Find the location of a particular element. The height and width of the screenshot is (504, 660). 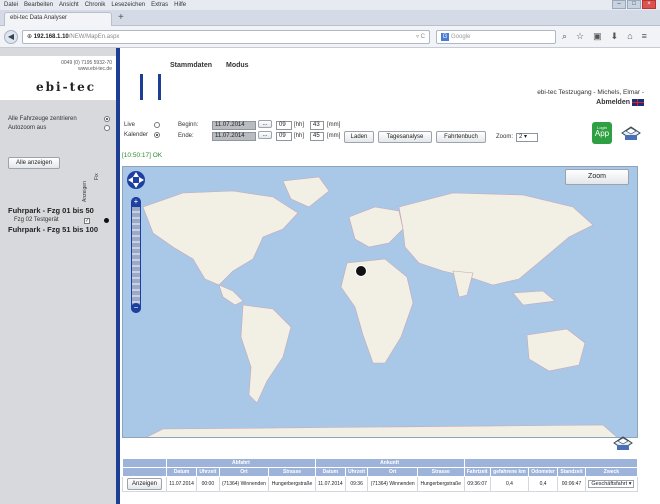

pan-control is located at coordinates (136, 180).